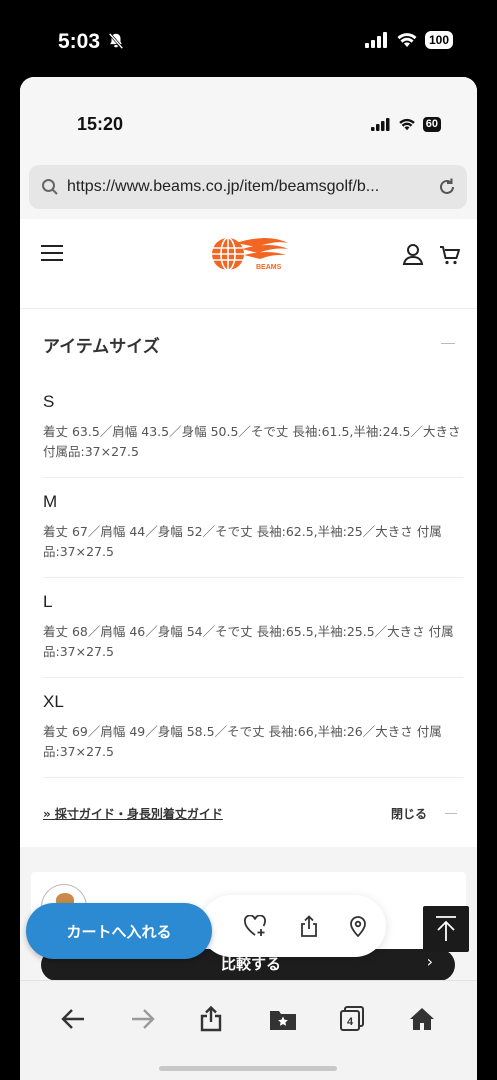  I want to click on tabs-button: 4, so click(352, 1019).